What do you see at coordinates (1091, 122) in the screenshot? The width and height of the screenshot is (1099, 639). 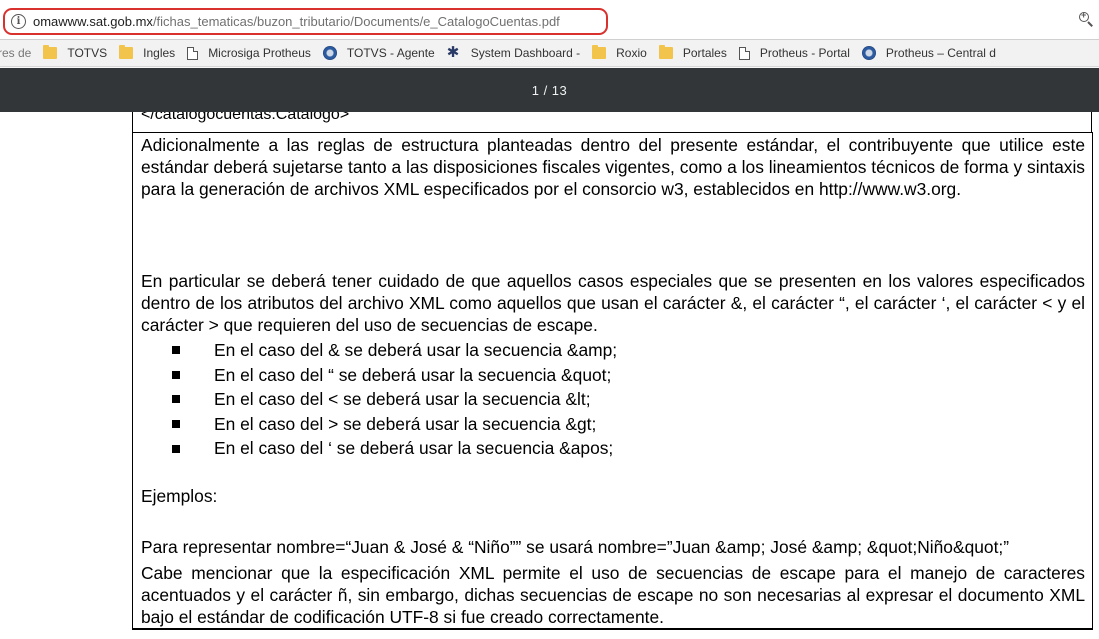 I see `box-right-edge` at bounding box center [1091, 122].